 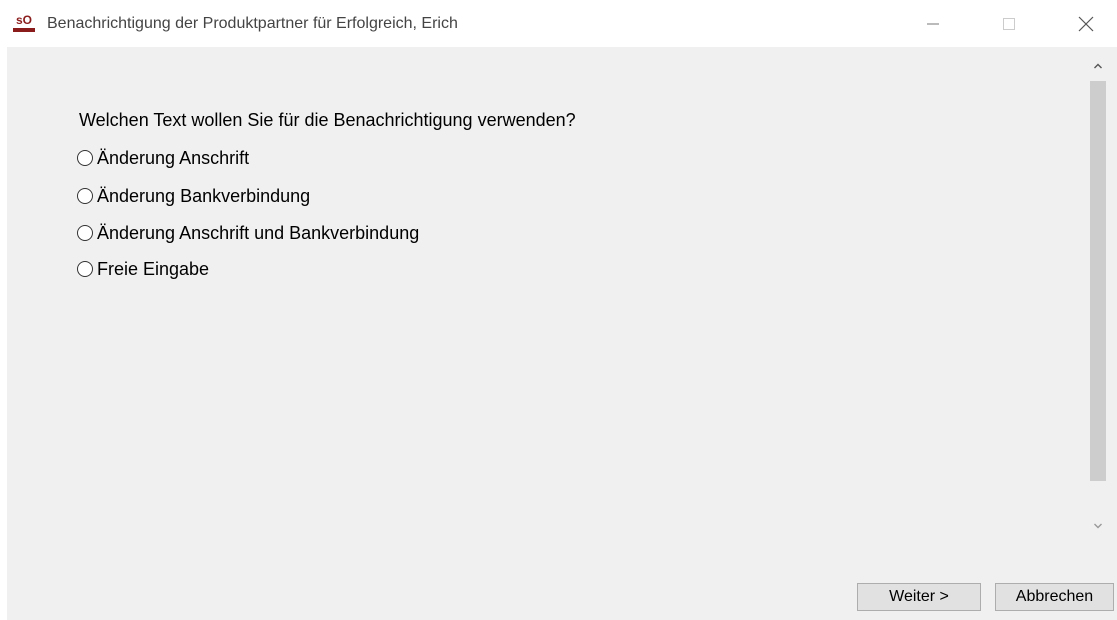 What do you see at coordinates (1054, 597) in the screenshot?
I see `cancel-button: Abbrechen` at bounding box center [1054, 597].